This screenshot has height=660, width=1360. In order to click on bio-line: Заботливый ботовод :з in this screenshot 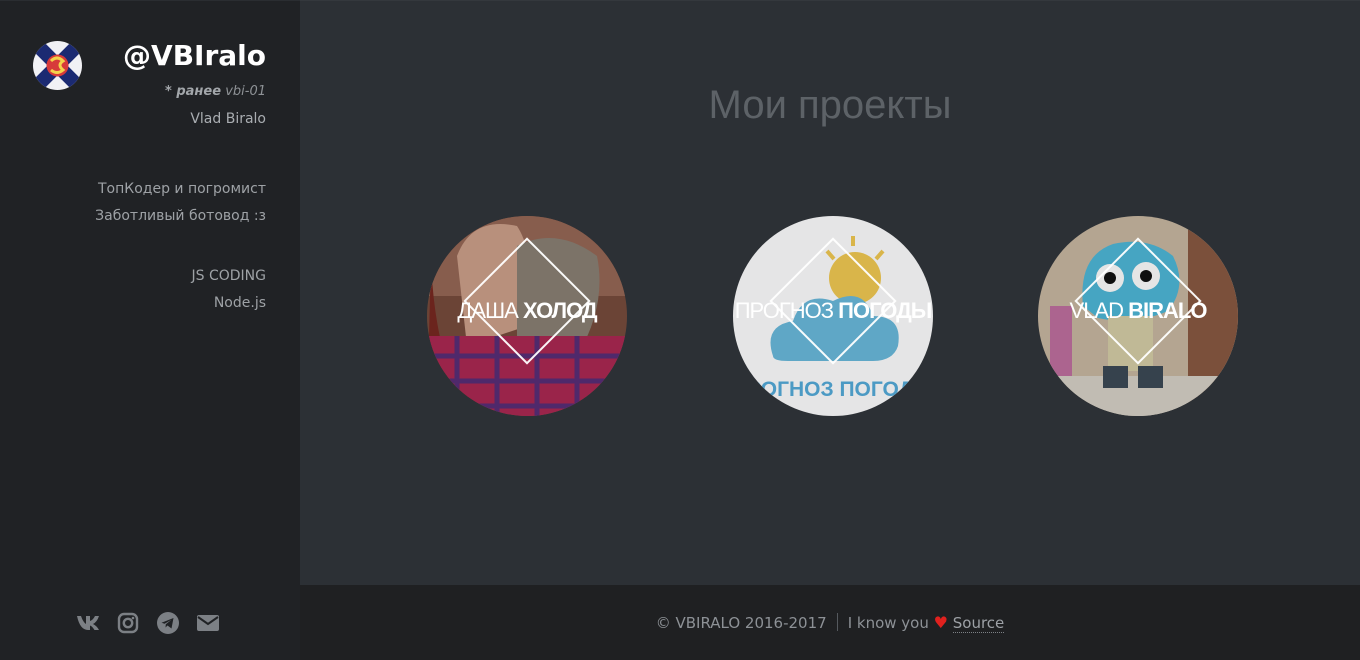, I will do `click(180, 216)`.